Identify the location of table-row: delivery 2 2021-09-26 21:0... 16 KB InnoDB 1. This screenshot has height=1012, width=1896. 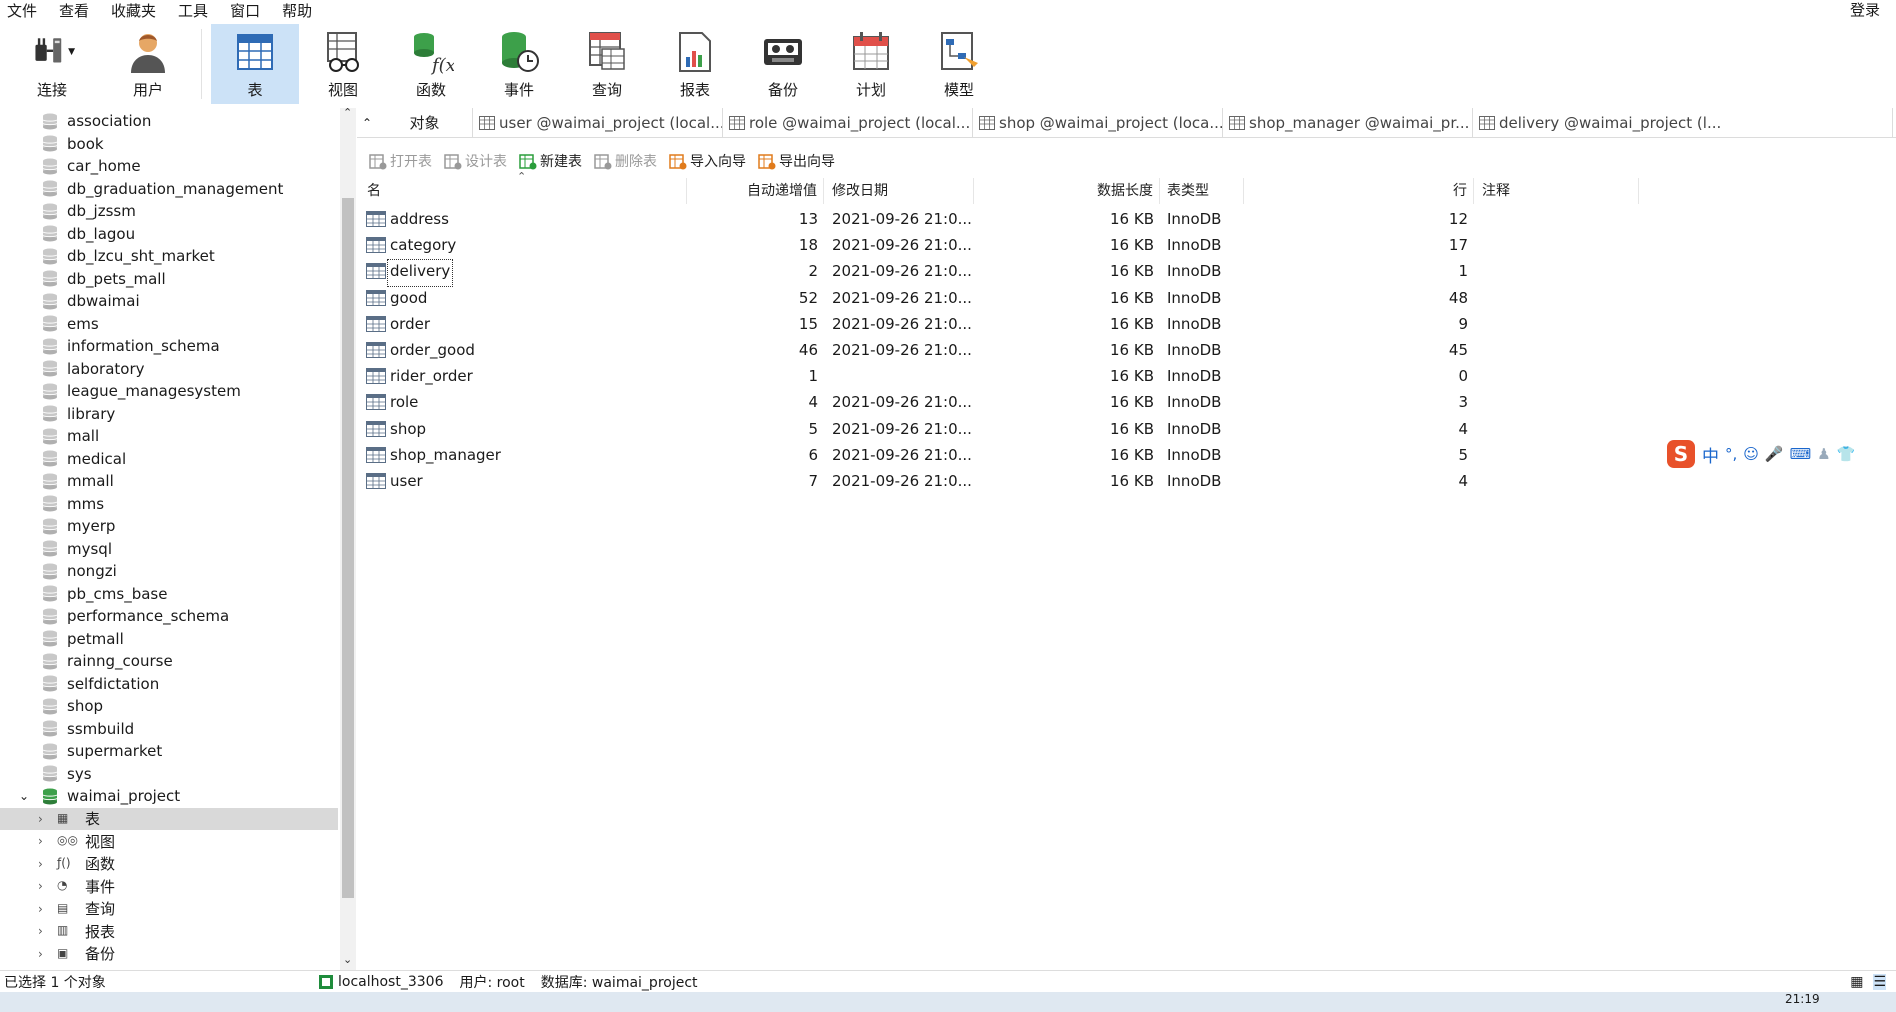
(1007, 273).